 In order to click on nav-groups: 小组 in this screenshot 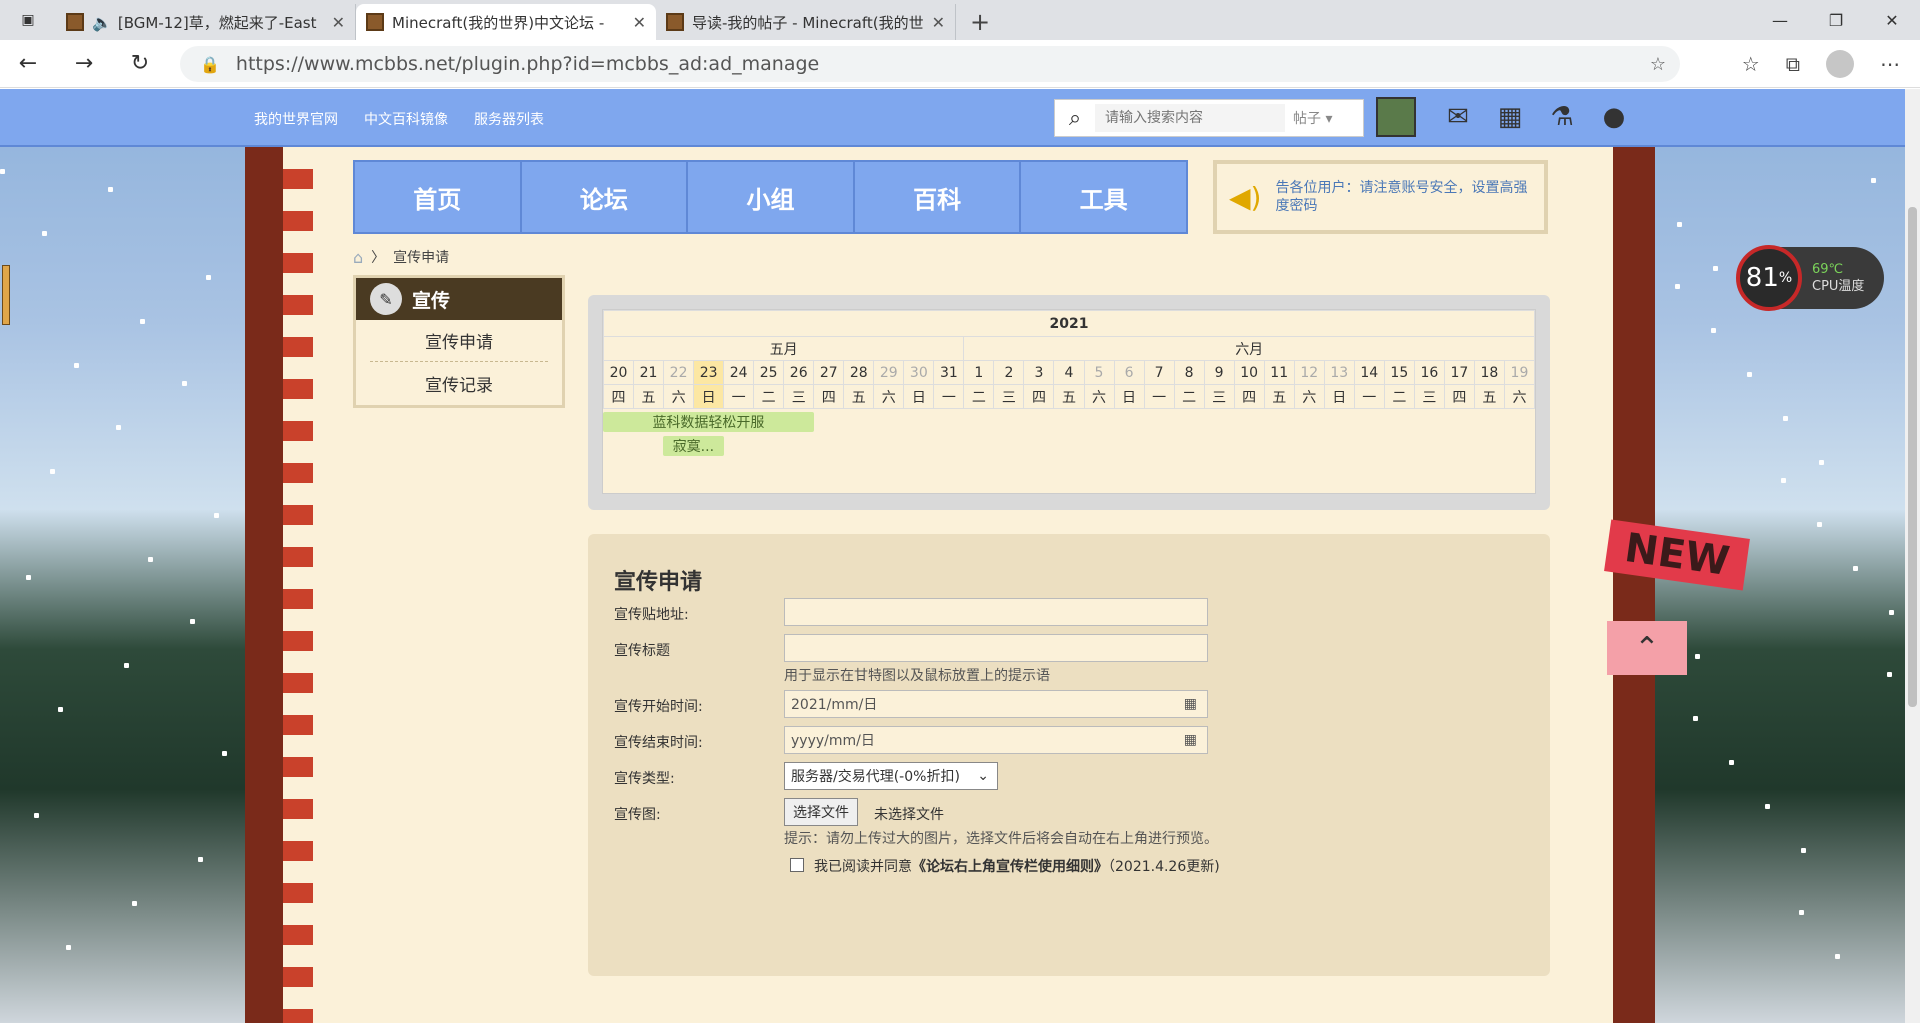, I will do `click(771, 197)`.